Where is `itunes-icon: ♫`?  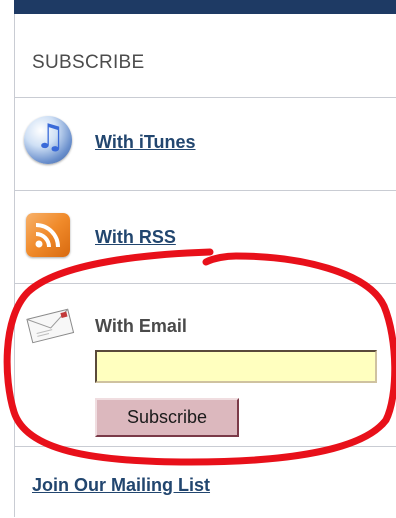 itunes-icon: ♫ is located at coordinates (48, 140).